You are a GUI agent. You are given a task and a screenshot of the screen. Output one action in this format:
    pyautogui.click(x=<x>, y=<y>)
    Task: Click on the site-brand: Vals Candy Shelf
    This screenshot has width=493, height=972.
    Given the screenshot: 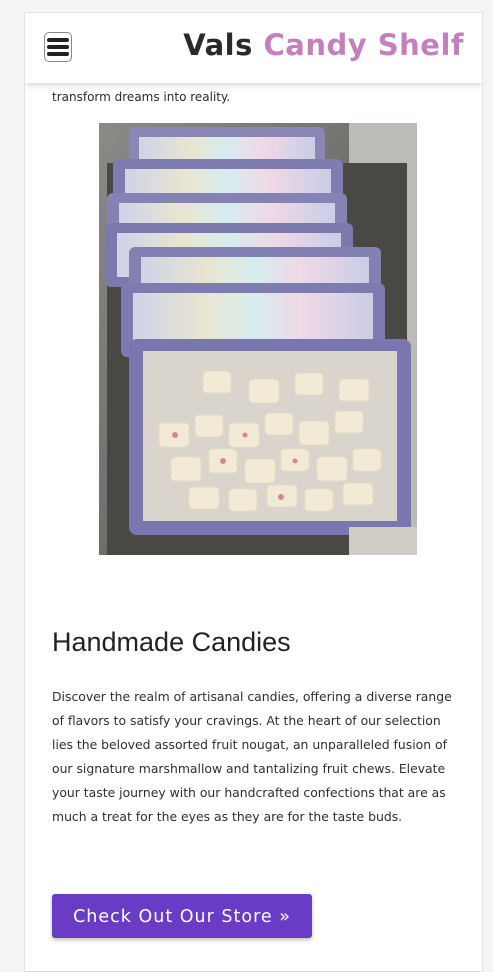 What is the action you would take?
    pyautogui.click(x=323, y=45)
    